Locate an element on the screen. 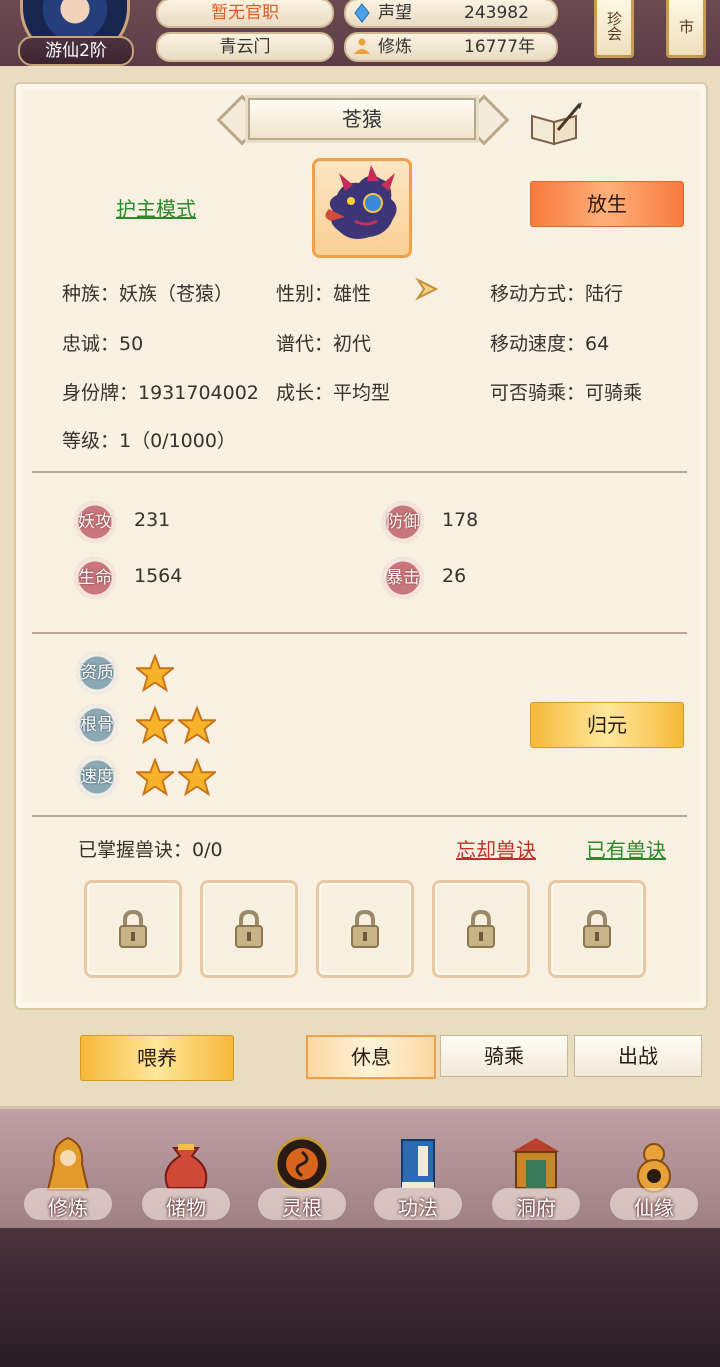 The image size is (720, 1367). pet-creature-icon is located at coordinates (361, 202).